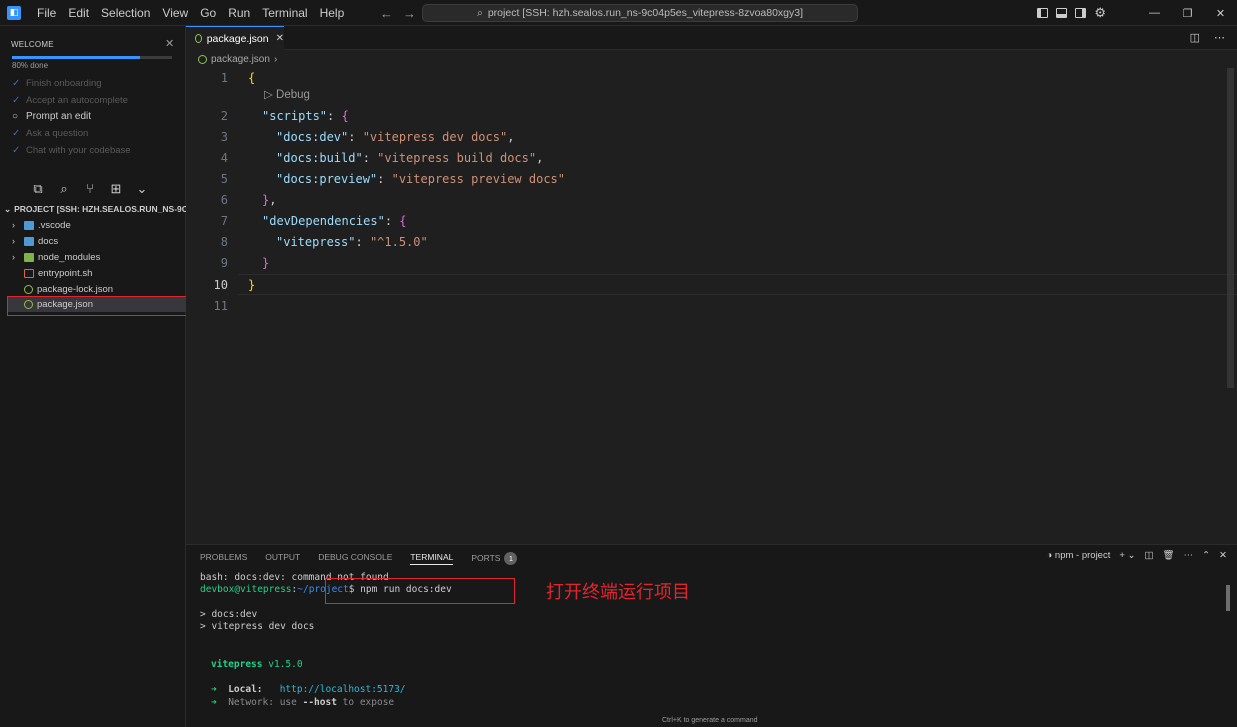 This screenshot has height=727, width=1237. What do you see at coordinates (38, 189) in the screenshot?
I see `explorer-icon: ⧉` at bounding box center [38, 189].